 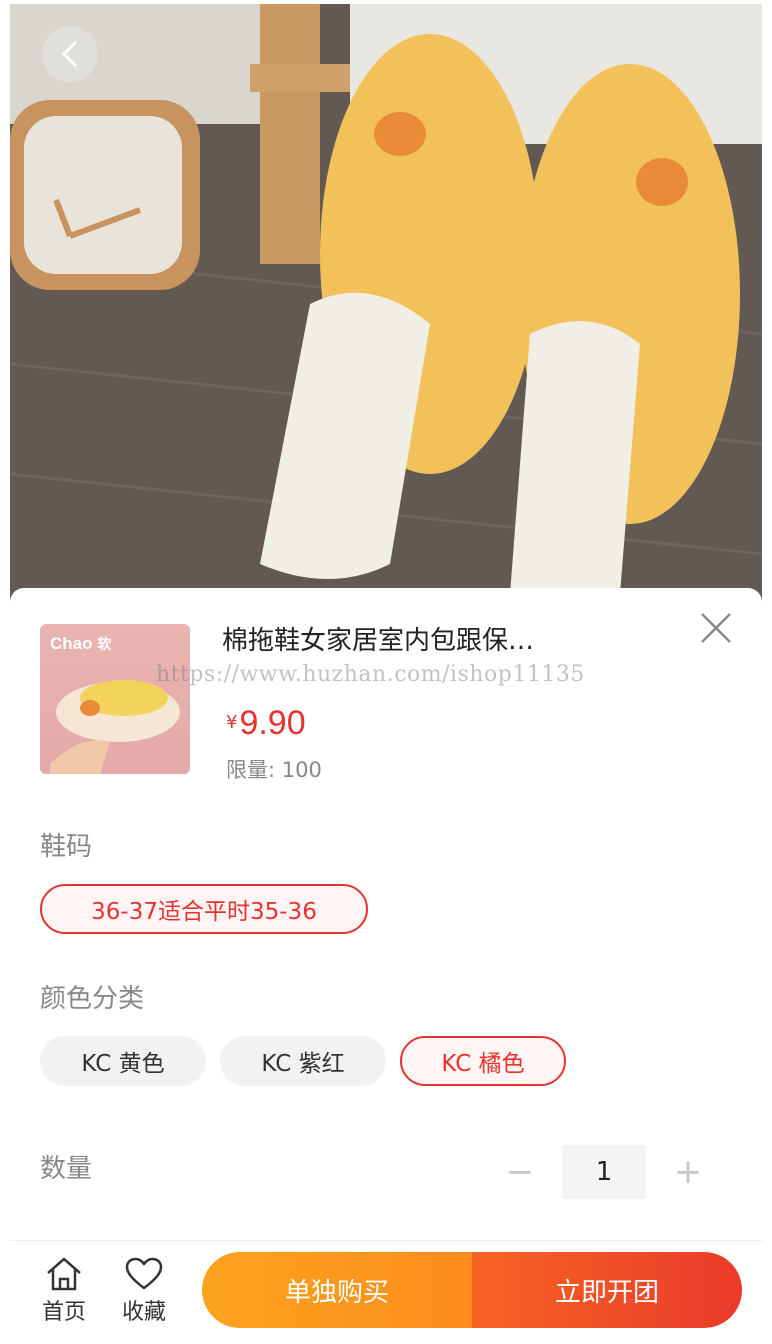 What do you see at coordinates (144, 1291) in the screenshot?
I see `favorite-nav-button: 收藏` at bounding box center [144, 1291].